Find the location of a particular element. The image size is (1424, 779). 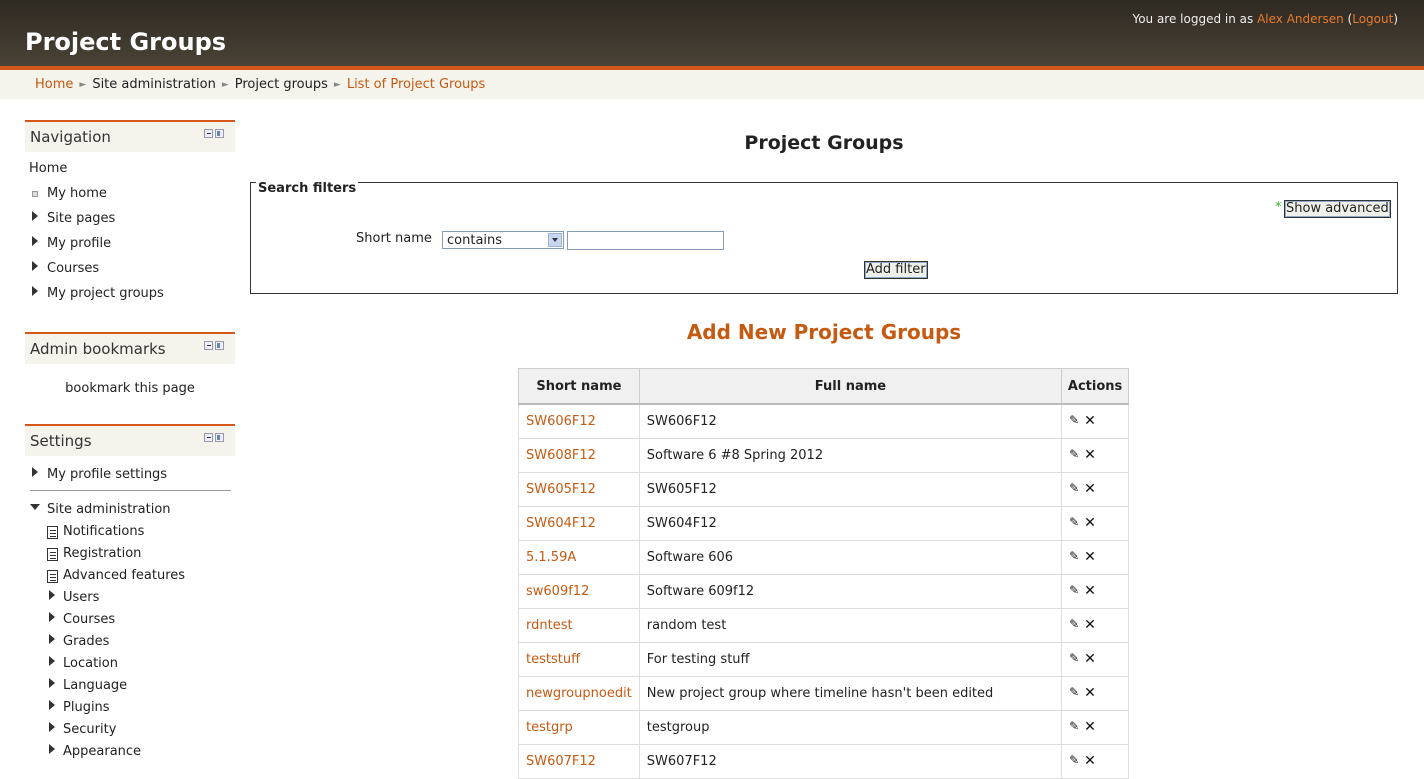

short-name-link: SW604F12 is located at coordinates (561, 523).